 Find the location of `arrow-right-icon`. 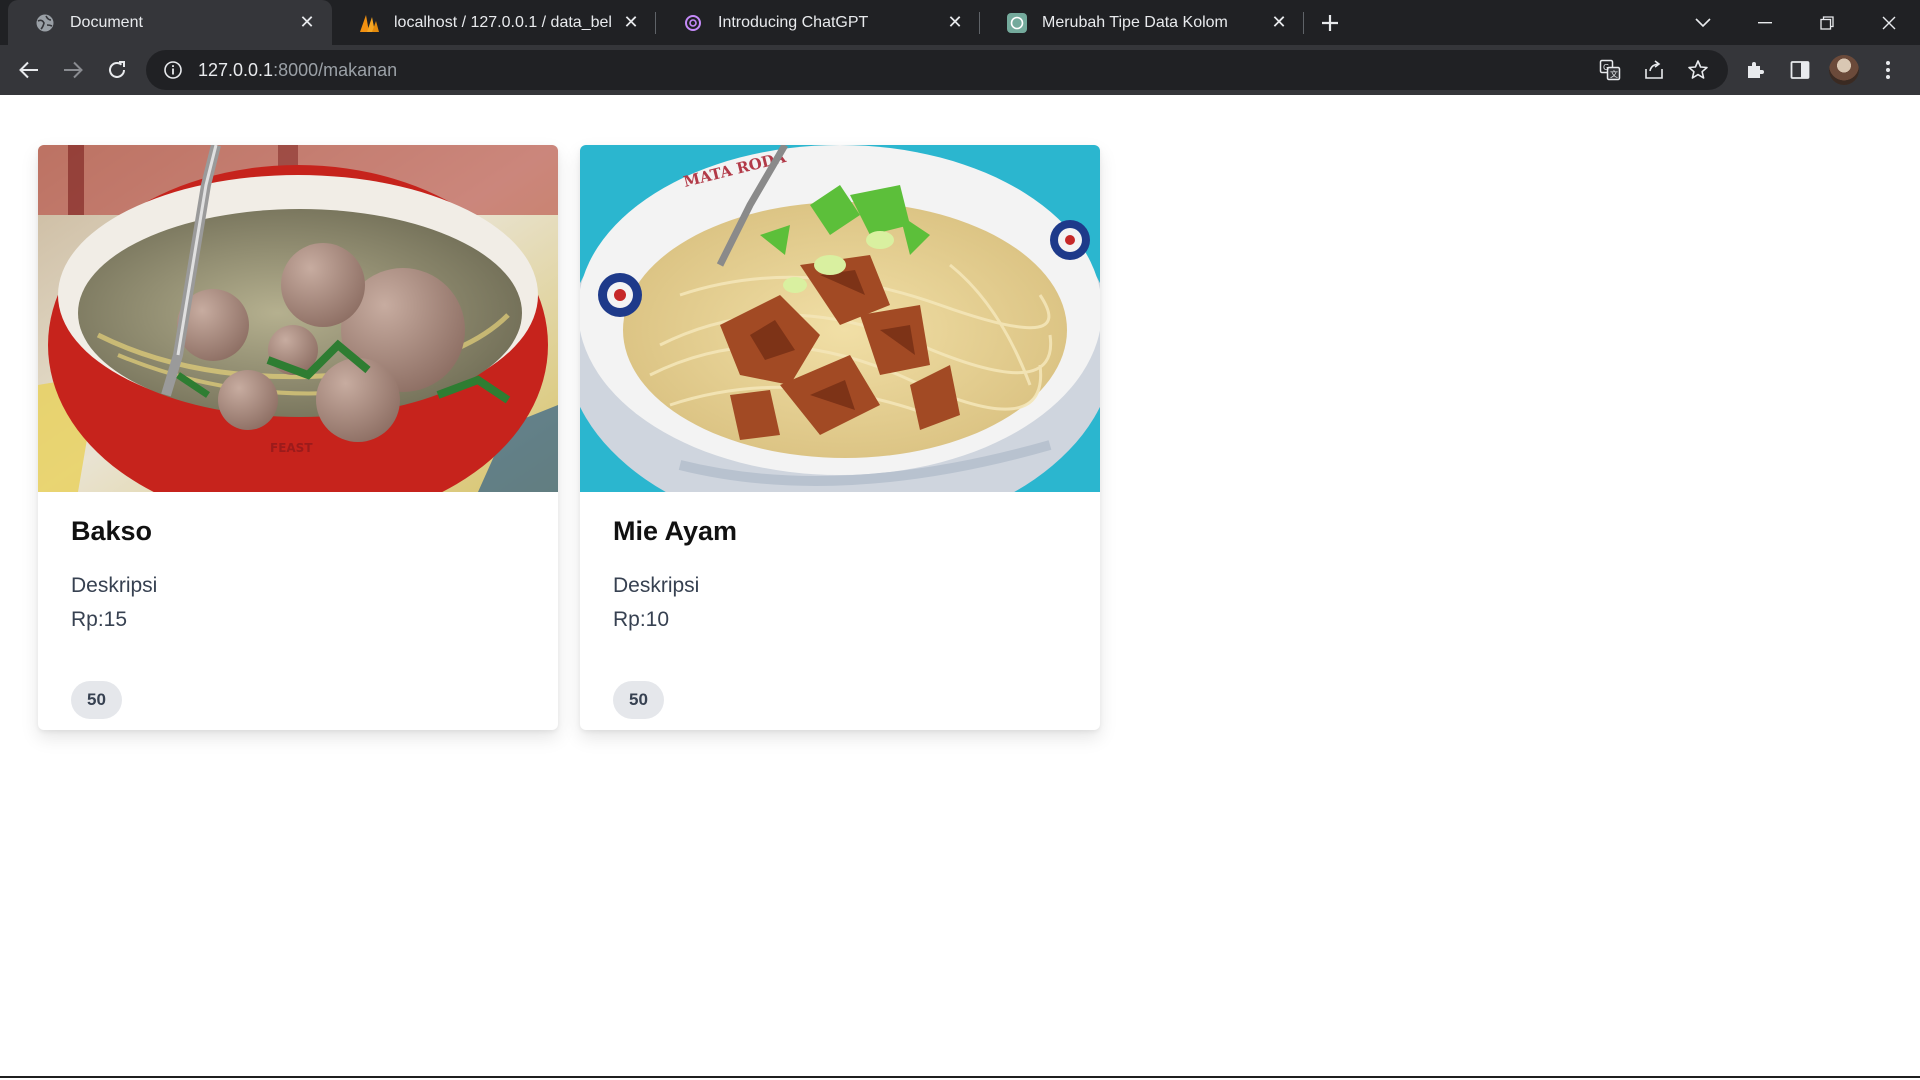

arrow-right-icon is located at coordinates (73, 70).